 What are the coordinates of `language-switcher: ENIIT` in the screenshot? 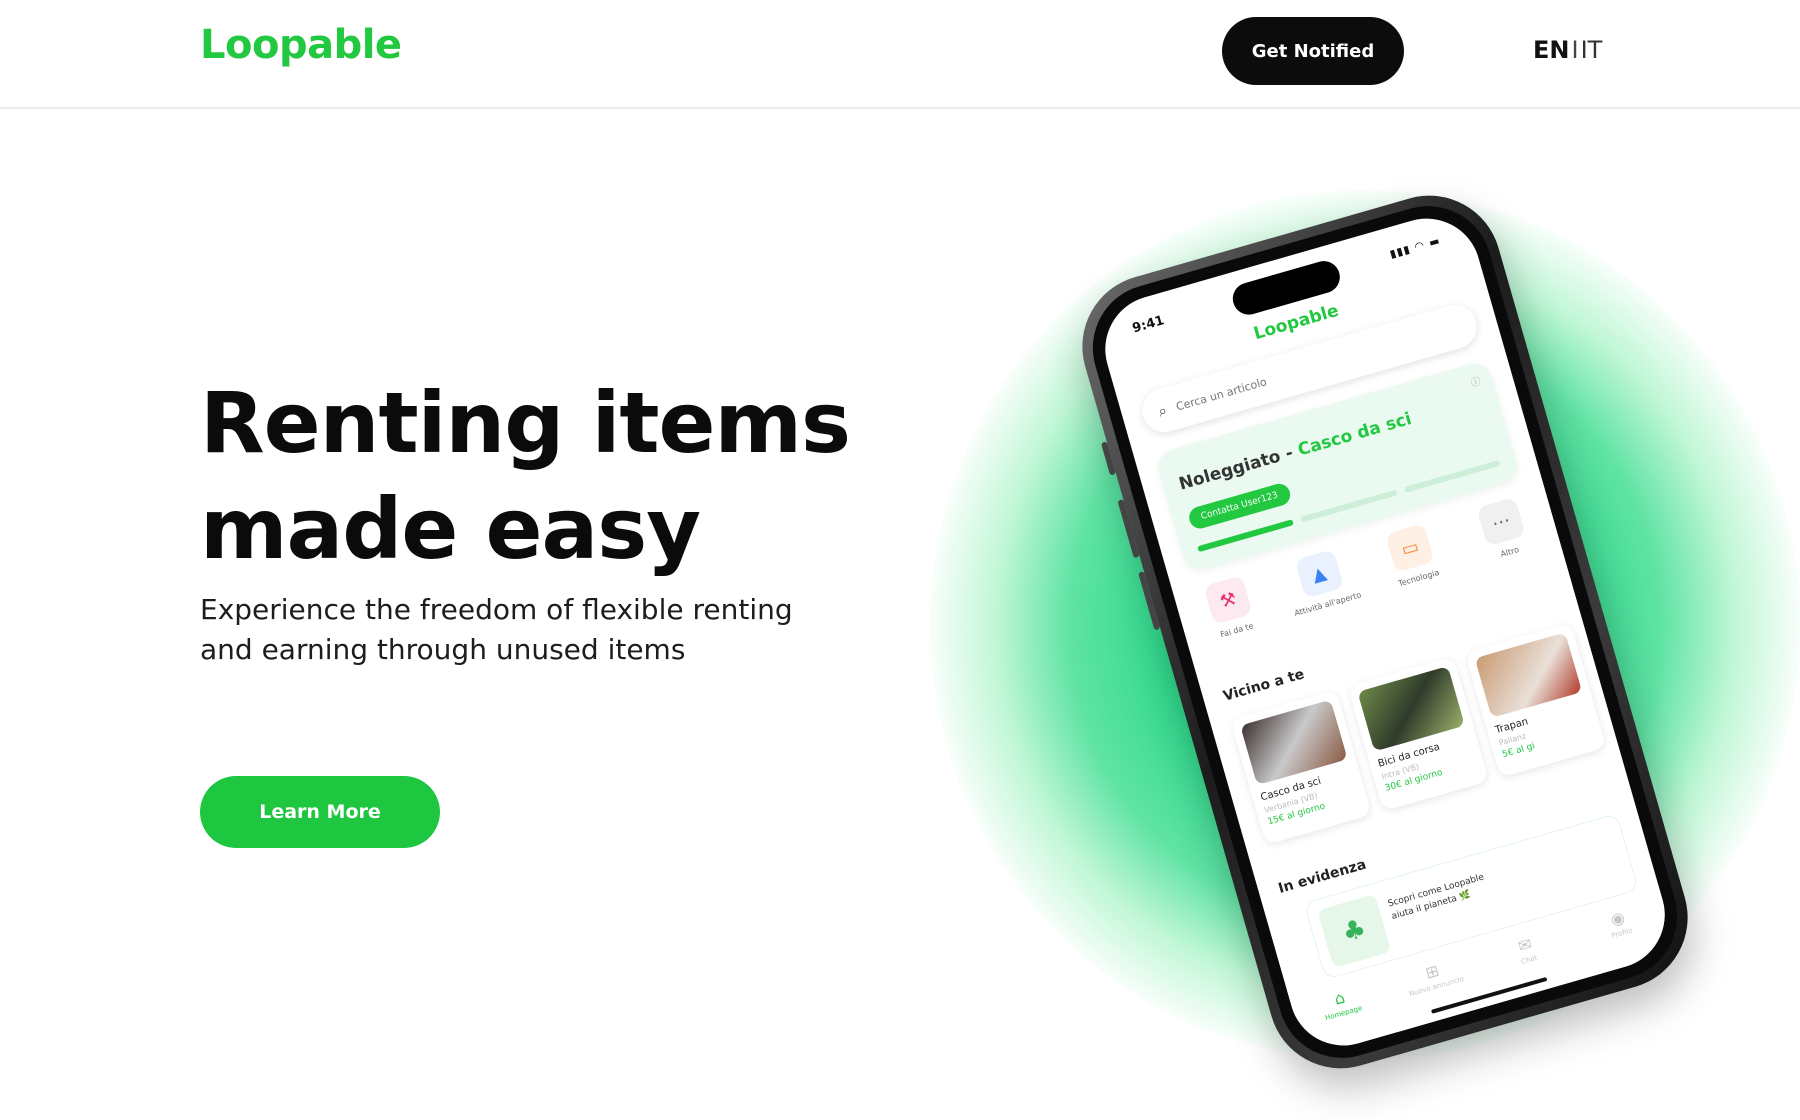 It's located at (1567, 50).